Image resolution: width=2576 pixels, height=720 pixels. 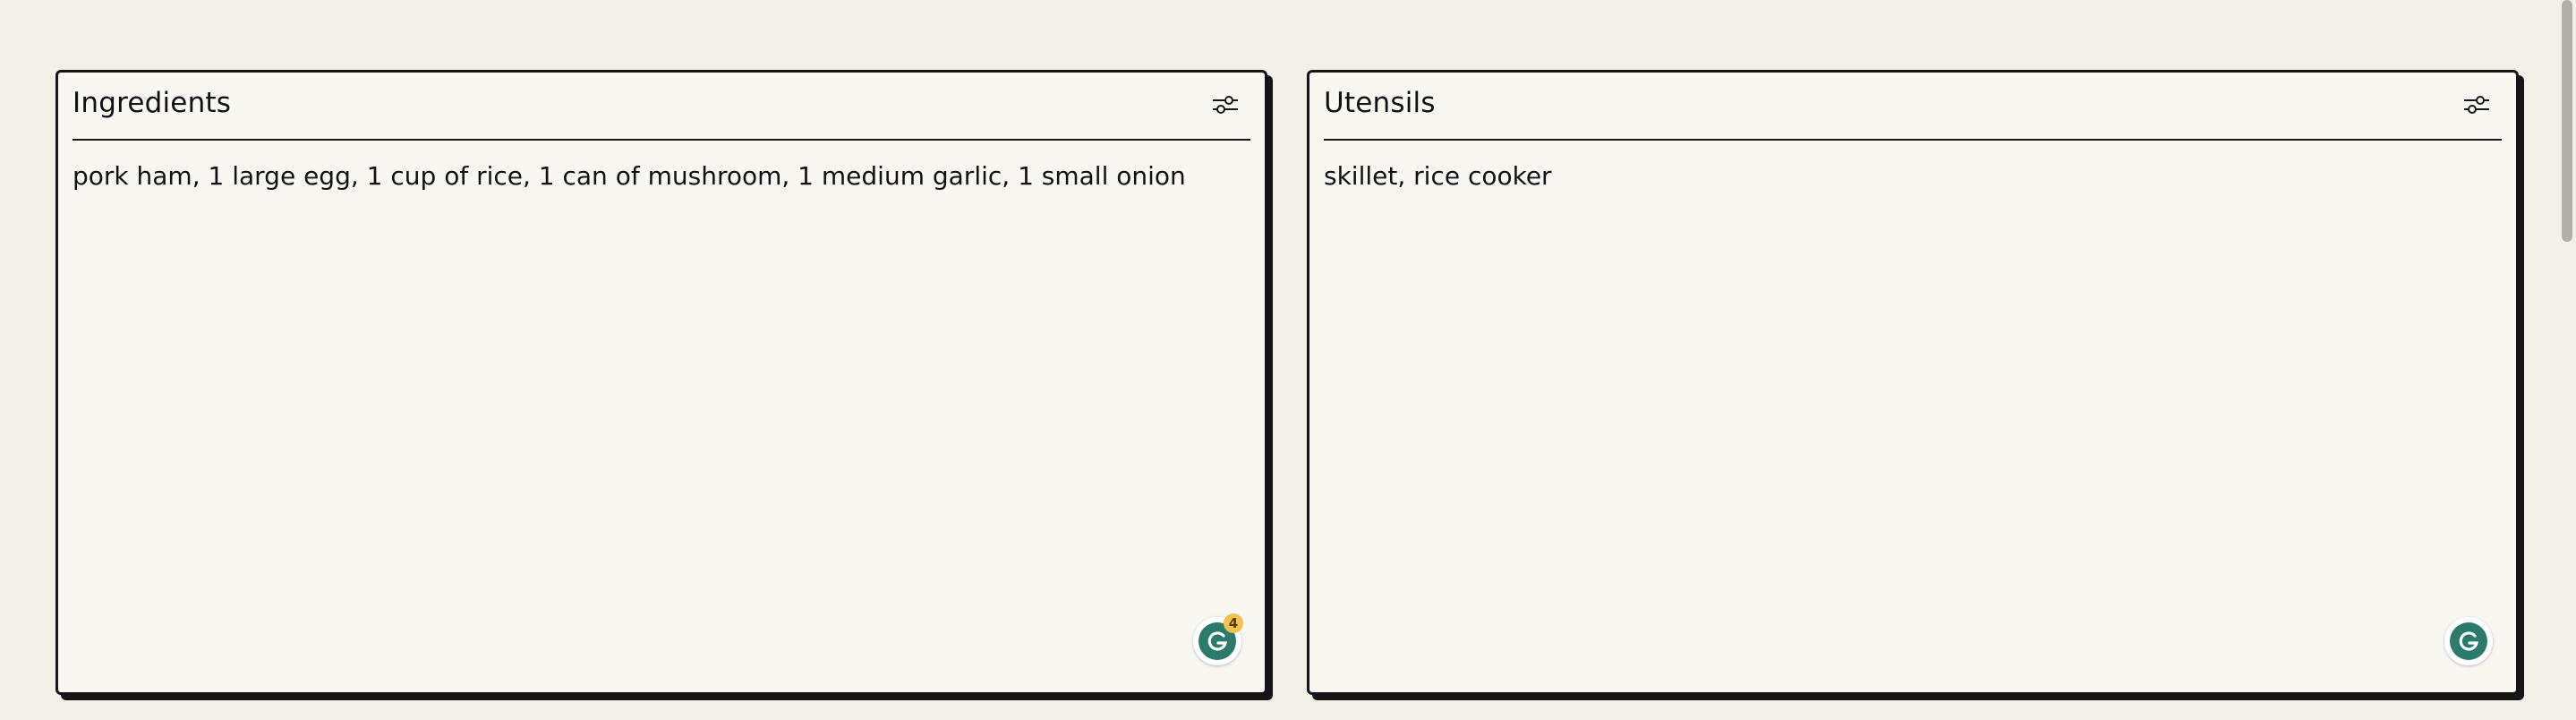 What do you see at coordinates (1218, 639) in the screenshot?
I see `grammarly-button: 4` at bounding box center [1218, 639].